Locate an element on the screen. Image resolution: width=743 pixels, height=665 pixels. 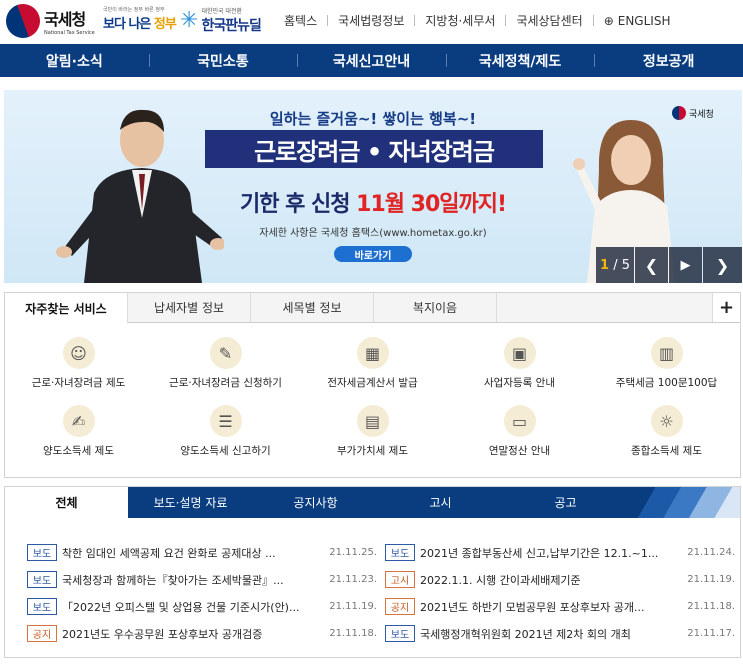
link-consult-center: 국세상담센터 is located at coordinates (549, 20).